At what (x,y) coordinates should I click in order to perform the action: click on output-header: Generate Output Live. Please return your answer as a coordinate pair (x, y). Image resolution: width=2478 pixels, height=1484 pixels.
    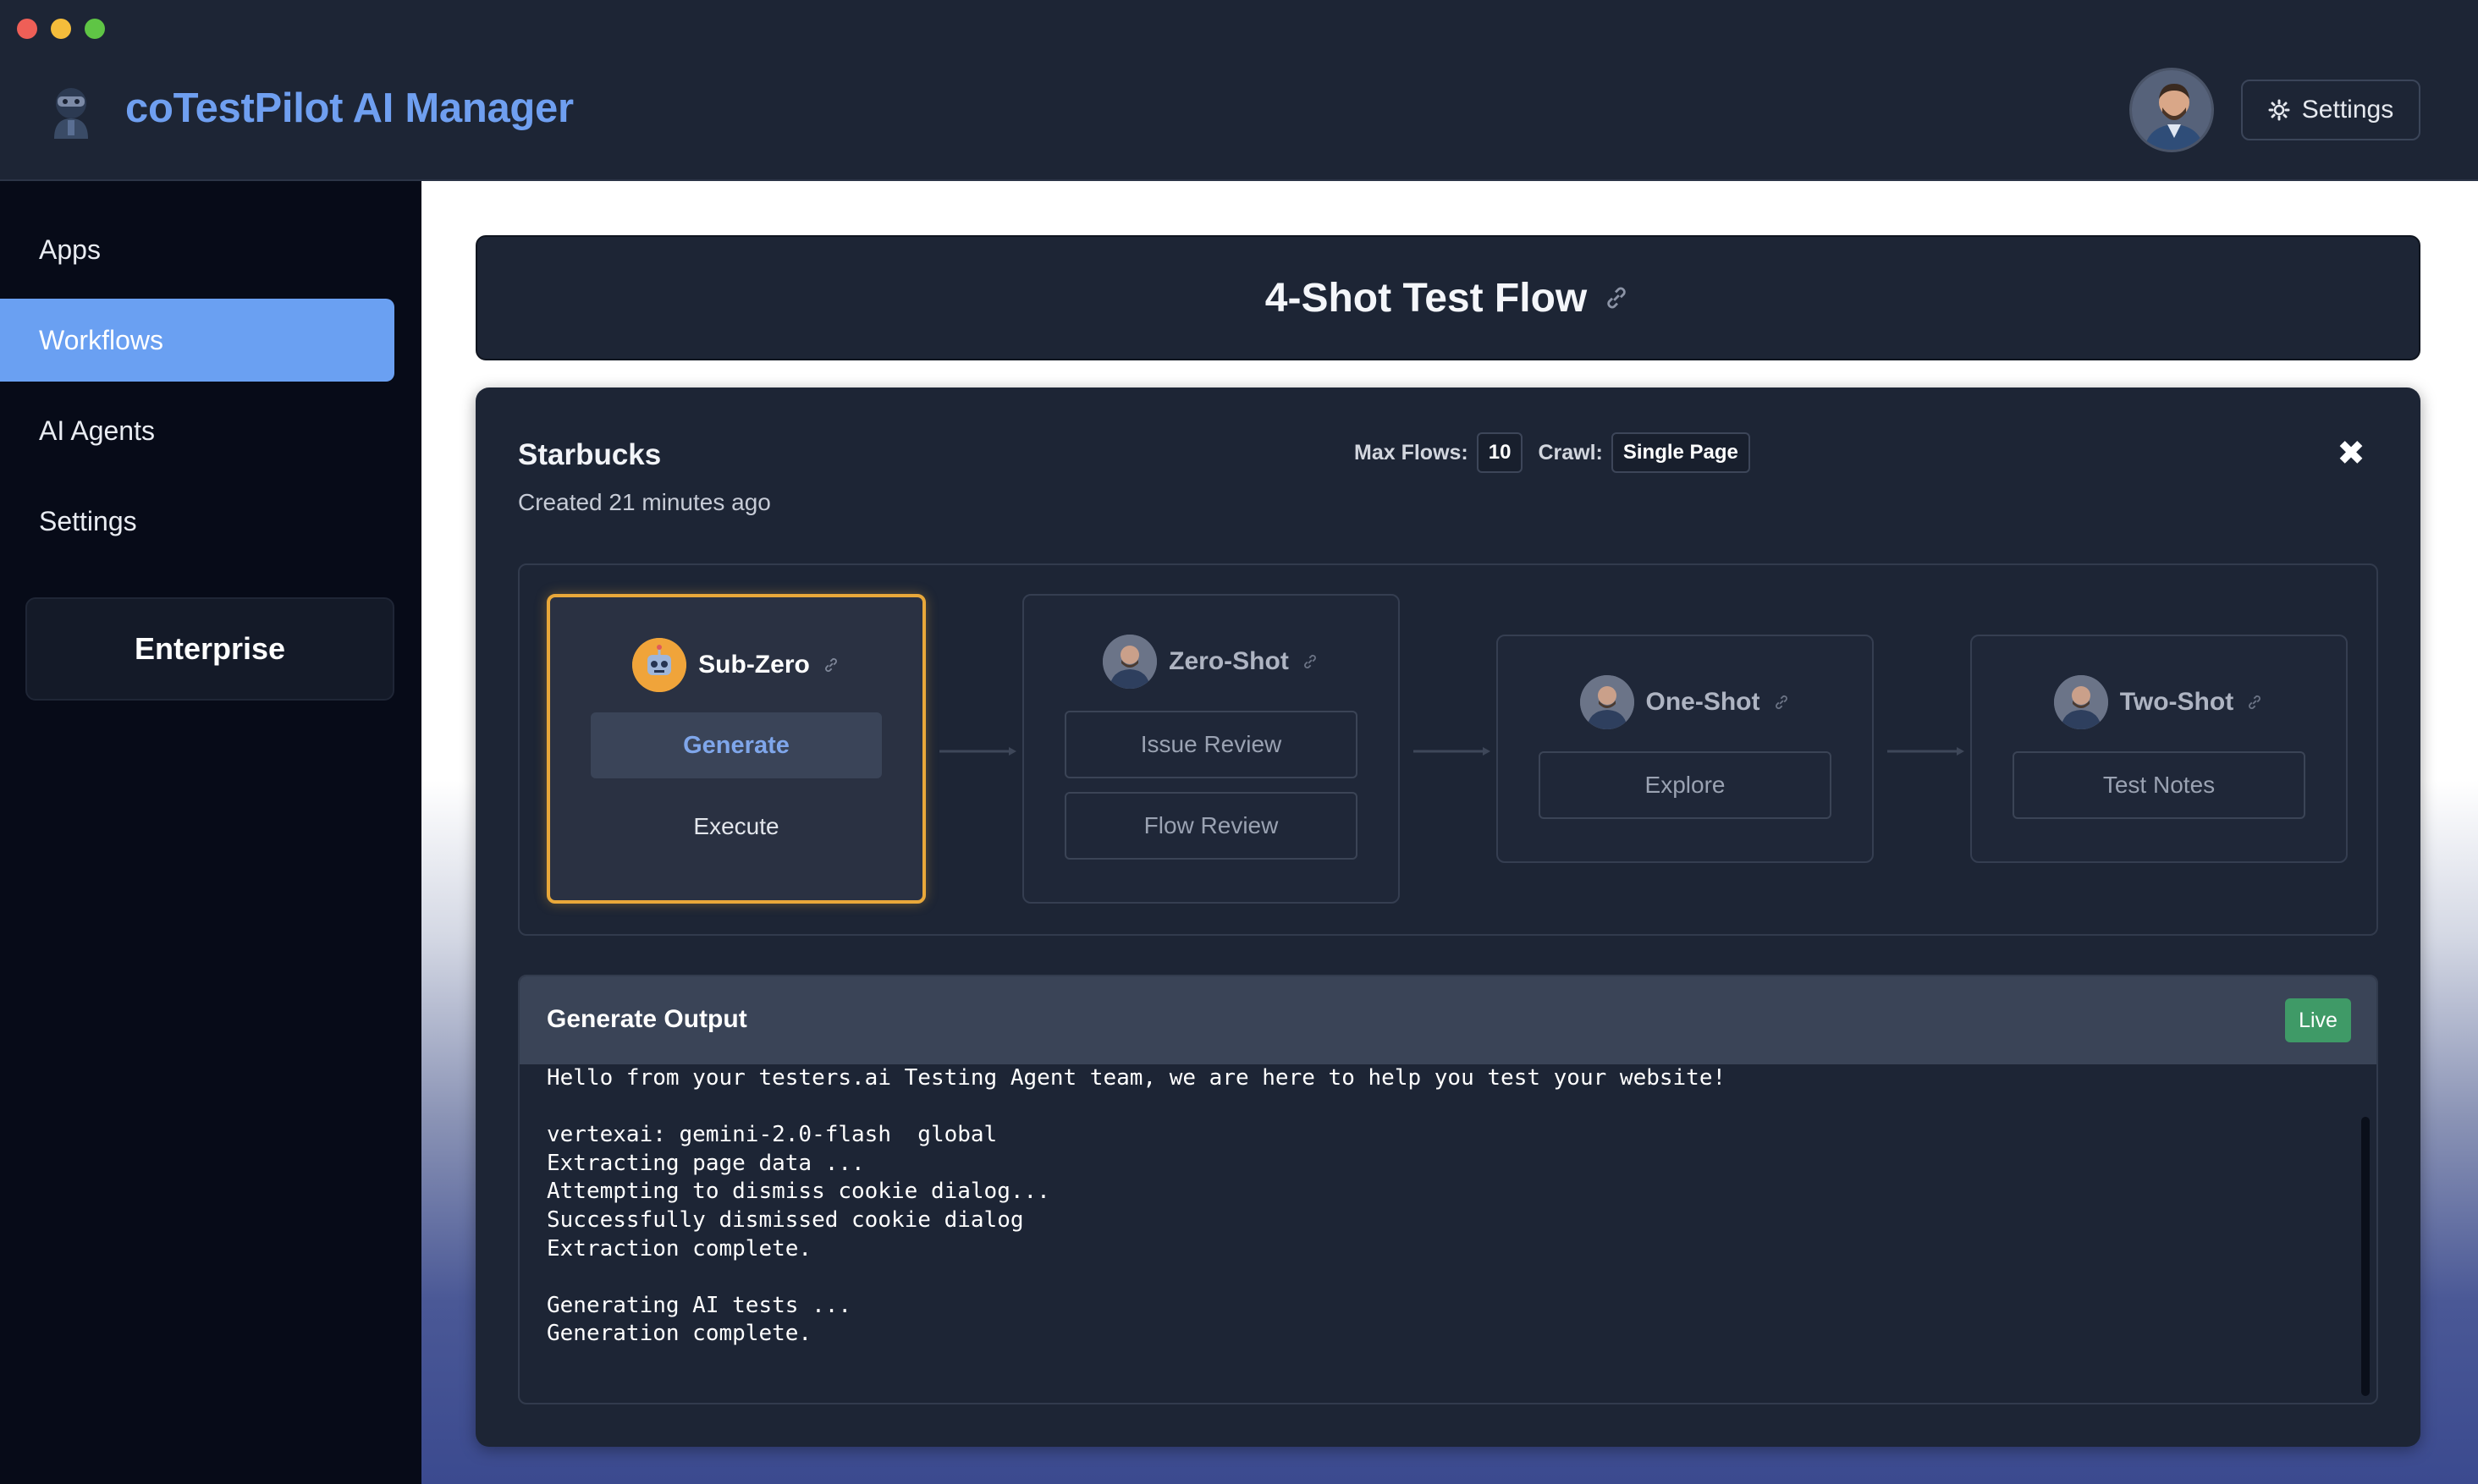
    Looking at the image, I should click on (1448, 1020).